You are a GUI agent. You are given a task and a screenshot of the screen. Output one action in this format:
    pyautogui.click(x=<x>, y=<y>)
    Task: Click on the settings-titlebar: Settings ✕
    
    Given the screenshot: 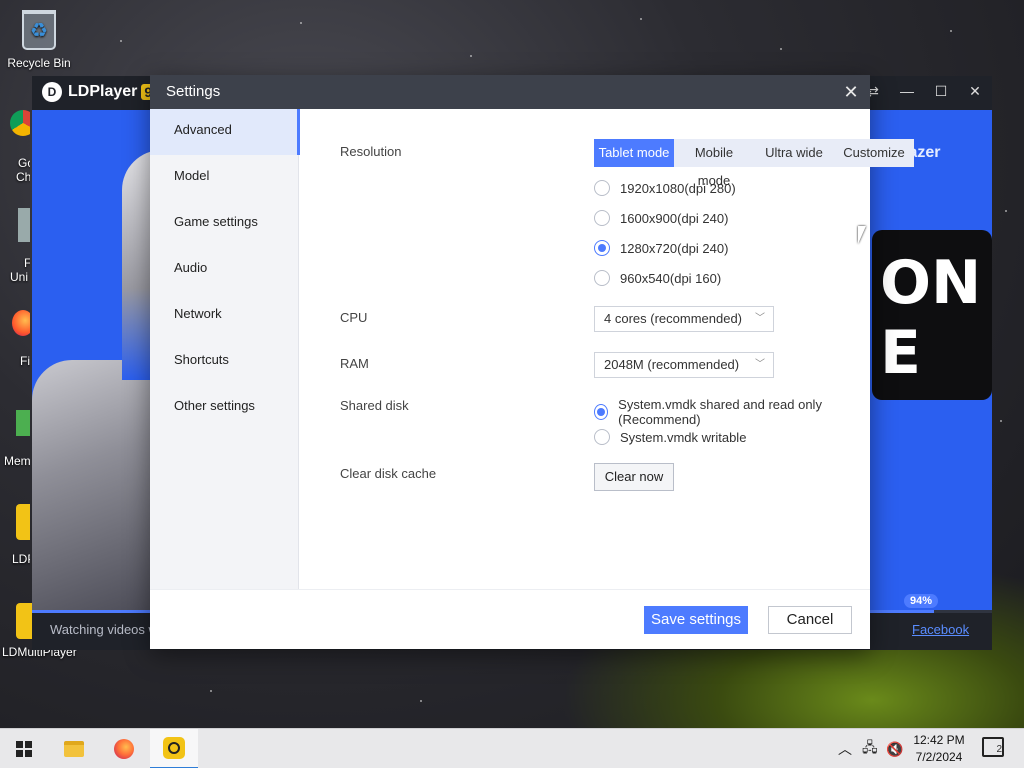 What is the action you would take?
    pyautogui.click(x=510, y=92)
    